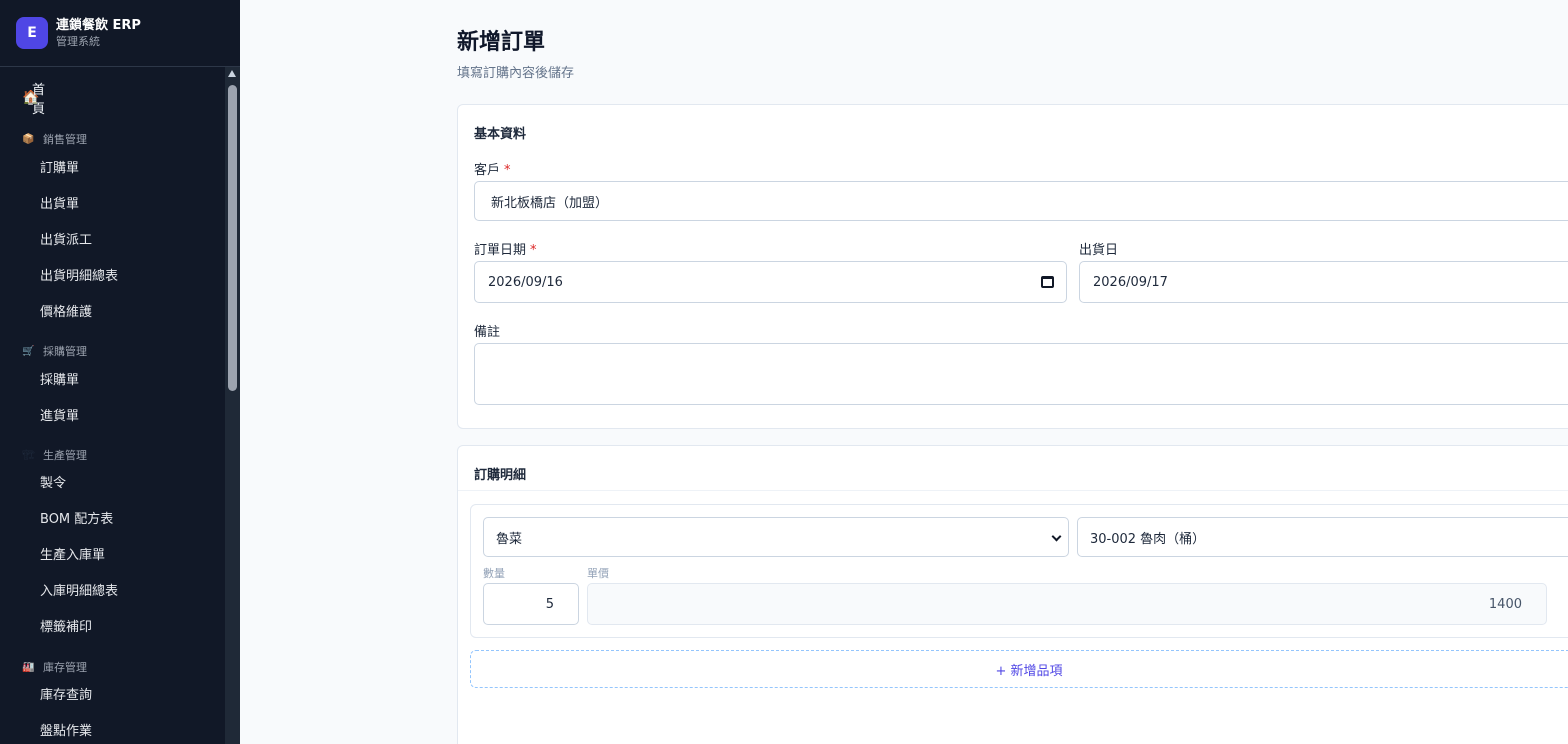  Describe the element at coordinates (494, 573) in the screenshot. I see `quantity-label: 數量` at that location.